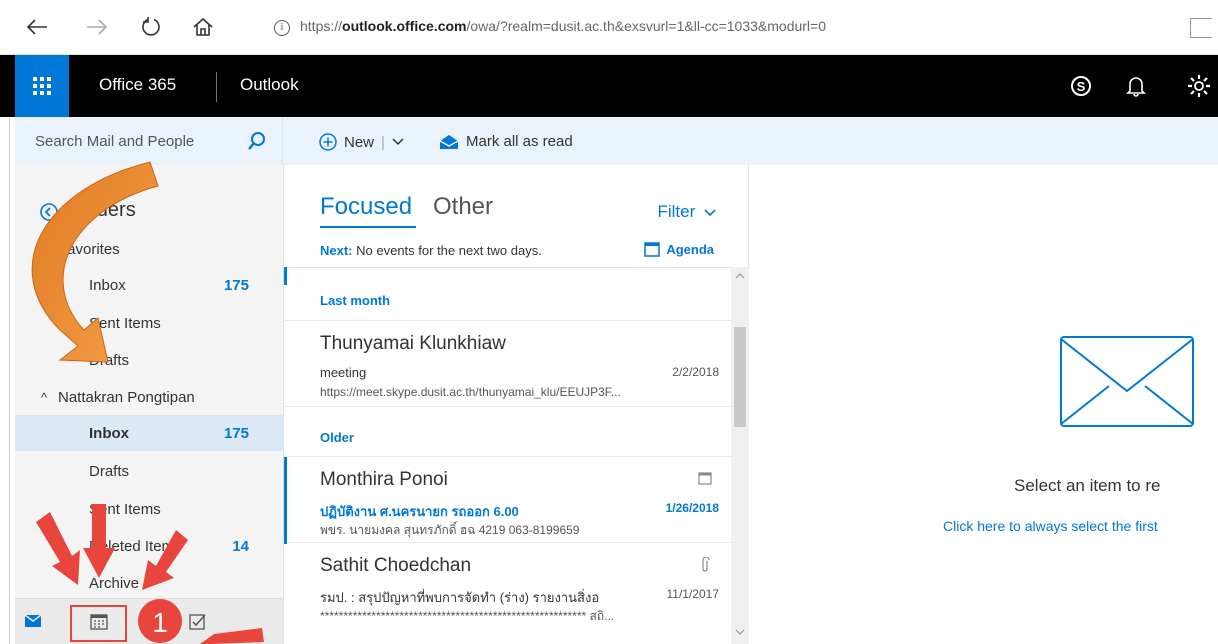  What do you see at coordinates (609, 86) in the screenshot?
I see `suite-header: Office 365 Outlook S` at bounding box center [609, 86].